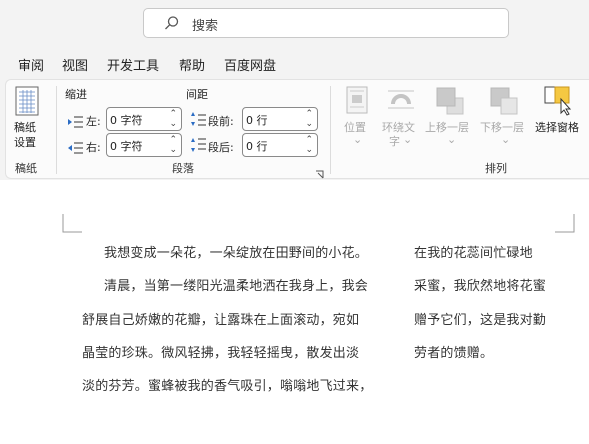 The height and width of the screenshot is (444, 589). I want to click on gaozhi-group-label: 稿纸, so click(26, 168).